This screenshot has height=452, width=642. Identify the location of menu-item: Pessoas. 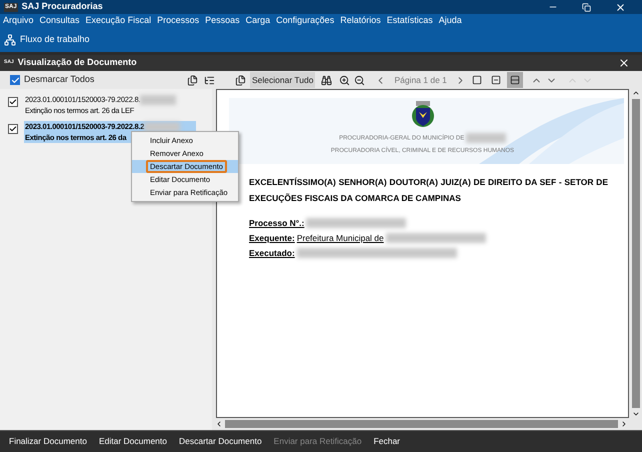
(222, 21).